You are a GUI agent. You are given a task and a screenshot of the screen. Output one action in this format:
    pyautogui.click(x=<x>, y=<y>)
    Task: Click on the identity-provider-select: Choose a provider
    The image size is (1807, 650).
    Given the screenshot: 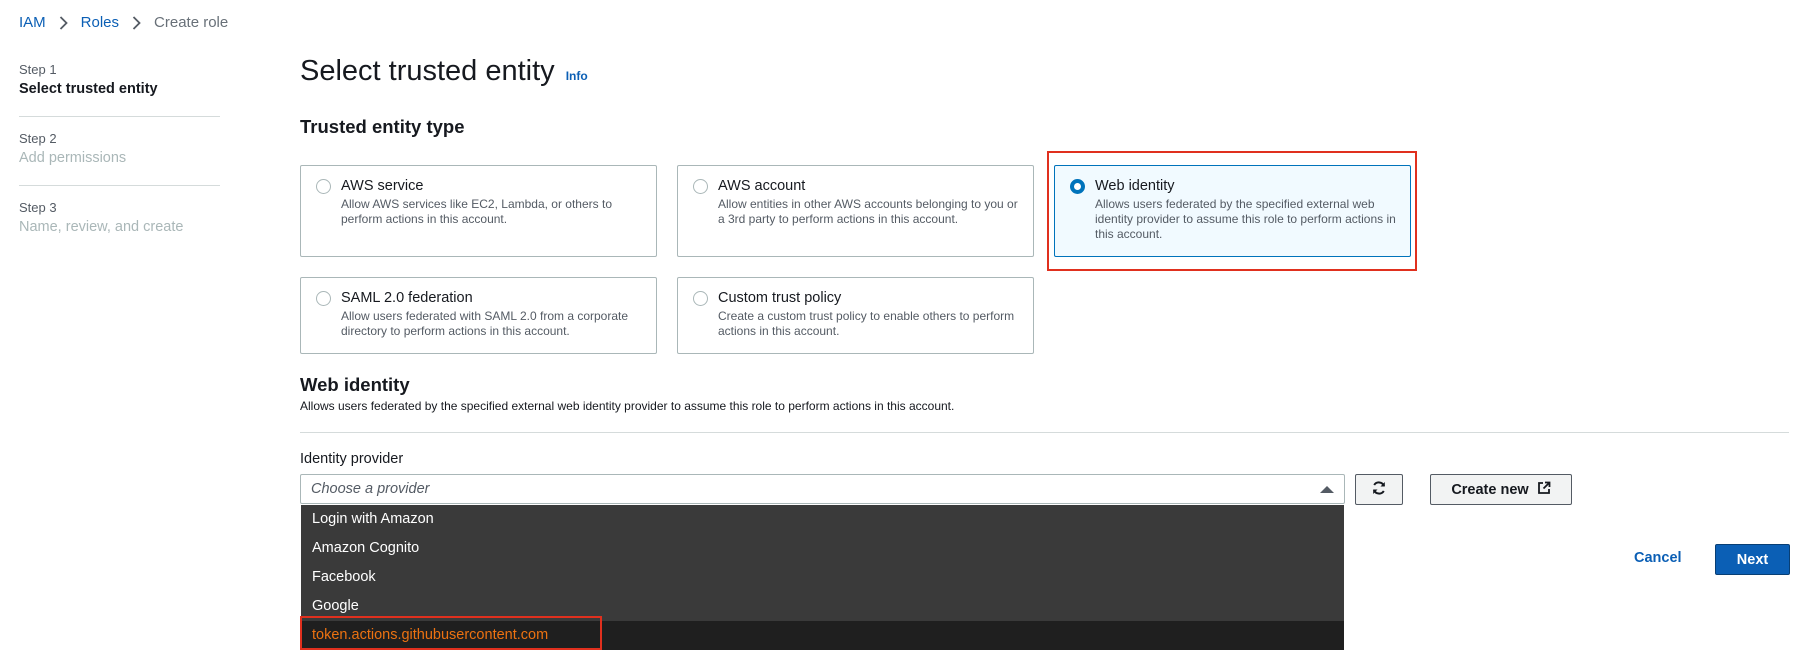 What is the action you would take?
    pyautogui.click(x=822, y=489)
    